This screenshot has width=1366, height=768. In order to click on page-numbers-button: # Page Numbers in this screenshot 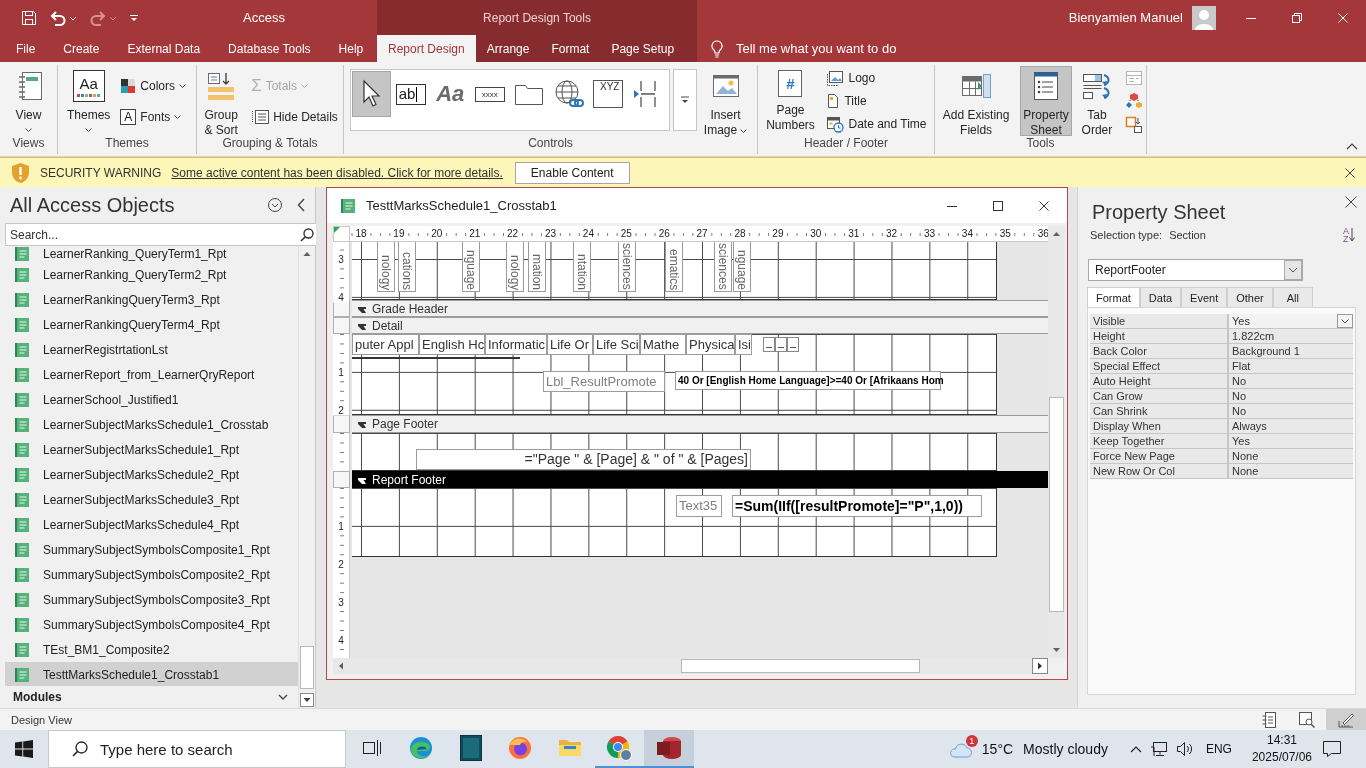, I will do `click(790, 101)`.